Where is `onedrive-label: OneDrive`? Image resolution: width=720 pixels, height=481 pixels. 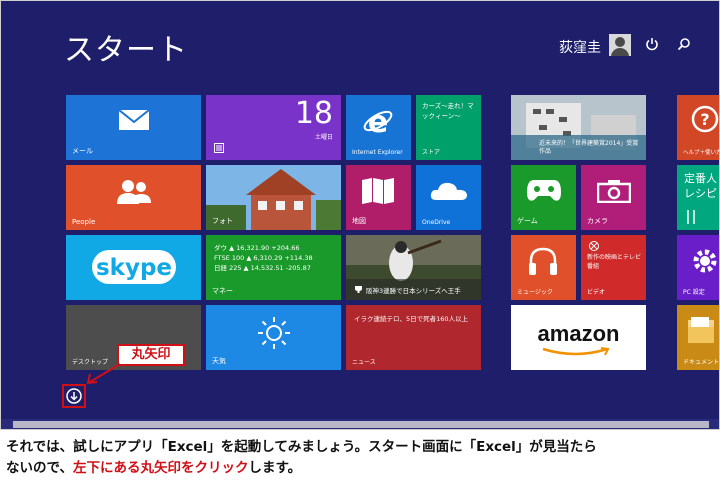
onedrive-label: OneDrive is located at coordinates (436, 222).